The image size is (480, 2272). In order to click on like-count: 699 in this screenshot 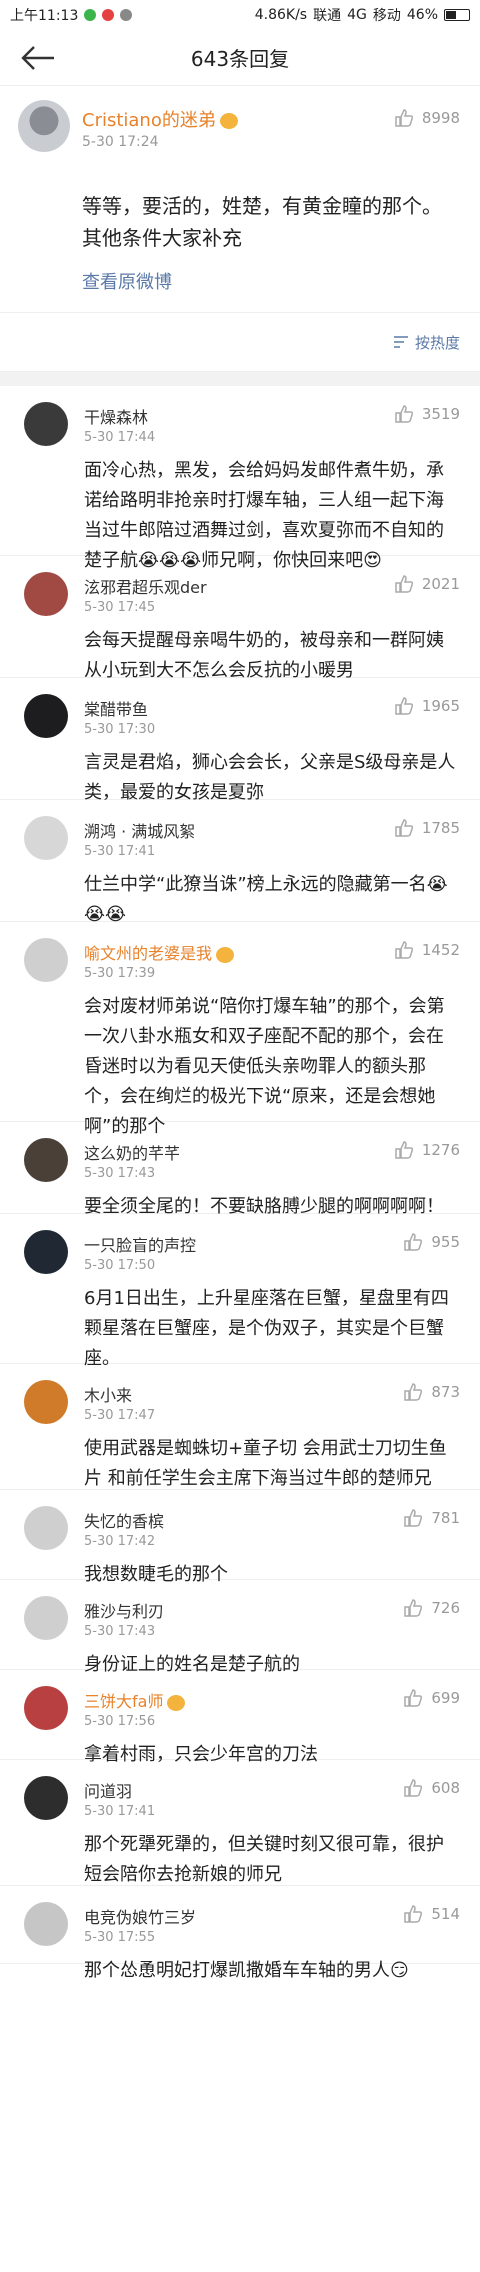, I will do `click(445, 1698)`.